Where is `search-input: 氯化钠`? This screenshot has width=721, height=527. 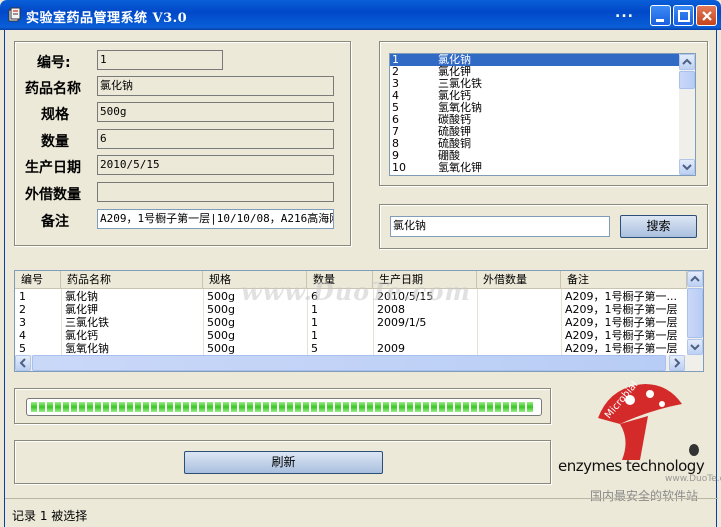
search-input: 氯化钠 is located at coordinates (500, 226).